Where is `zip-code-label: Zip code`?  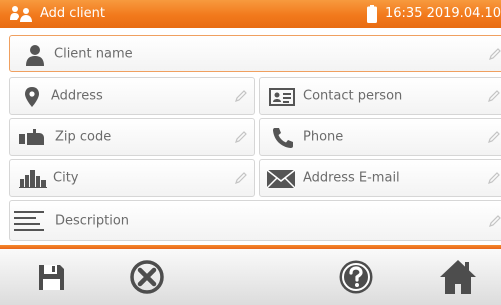
zip-code-label: Zip code is located at coordinates (83, 137).